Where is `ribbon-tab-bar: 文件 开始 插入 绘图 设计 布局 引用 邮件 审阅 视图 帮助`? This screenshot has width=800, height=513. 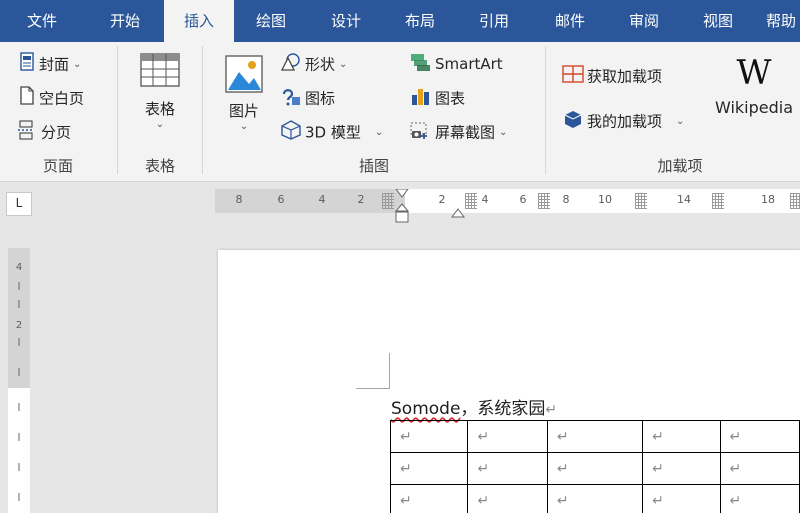 ribbon-tab-bar: 文件 开始 插入 绘图 设计 布局 引用 邮件 审阅 视图 帮助 is located at coordinates (400, 21).